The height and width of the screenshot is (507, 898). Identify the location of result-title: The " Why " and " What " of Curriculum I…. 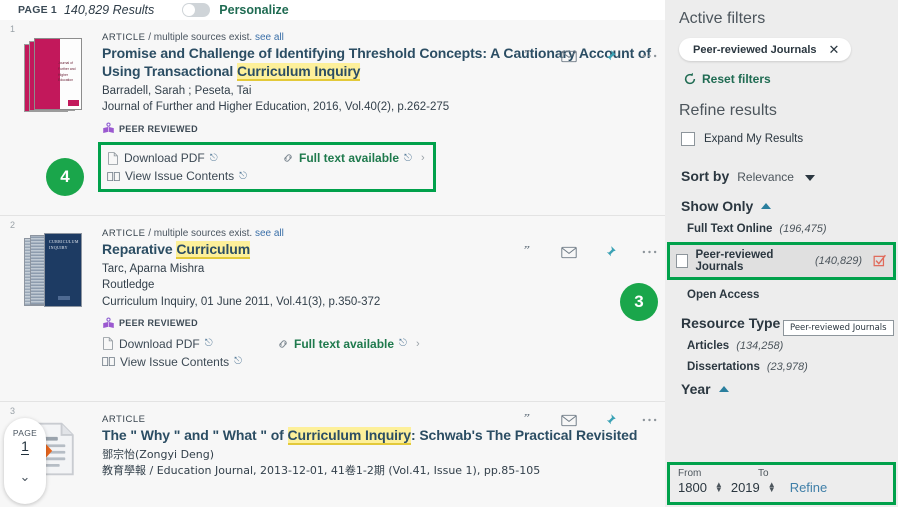
(378, 436).